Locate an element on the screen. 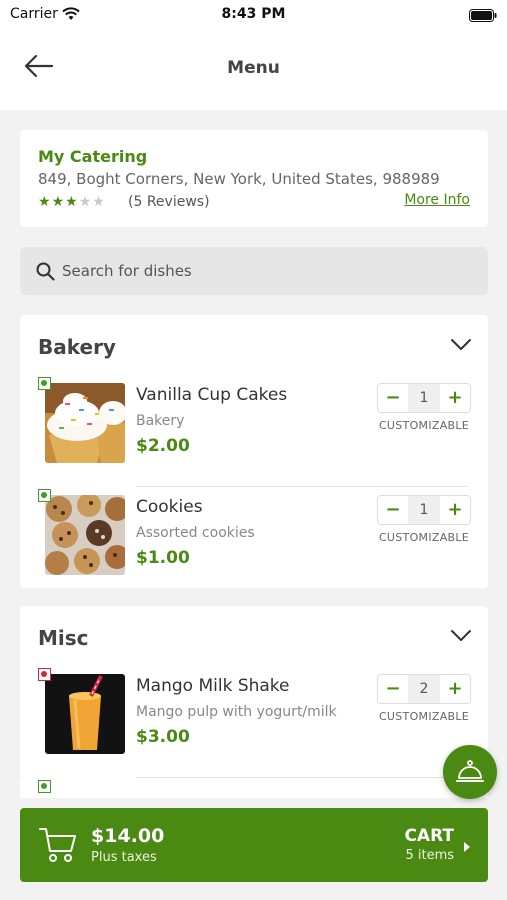 The height and width of the screenshot is (900, 507). dish-price: $2.00 is located at coordinates (163, 446).